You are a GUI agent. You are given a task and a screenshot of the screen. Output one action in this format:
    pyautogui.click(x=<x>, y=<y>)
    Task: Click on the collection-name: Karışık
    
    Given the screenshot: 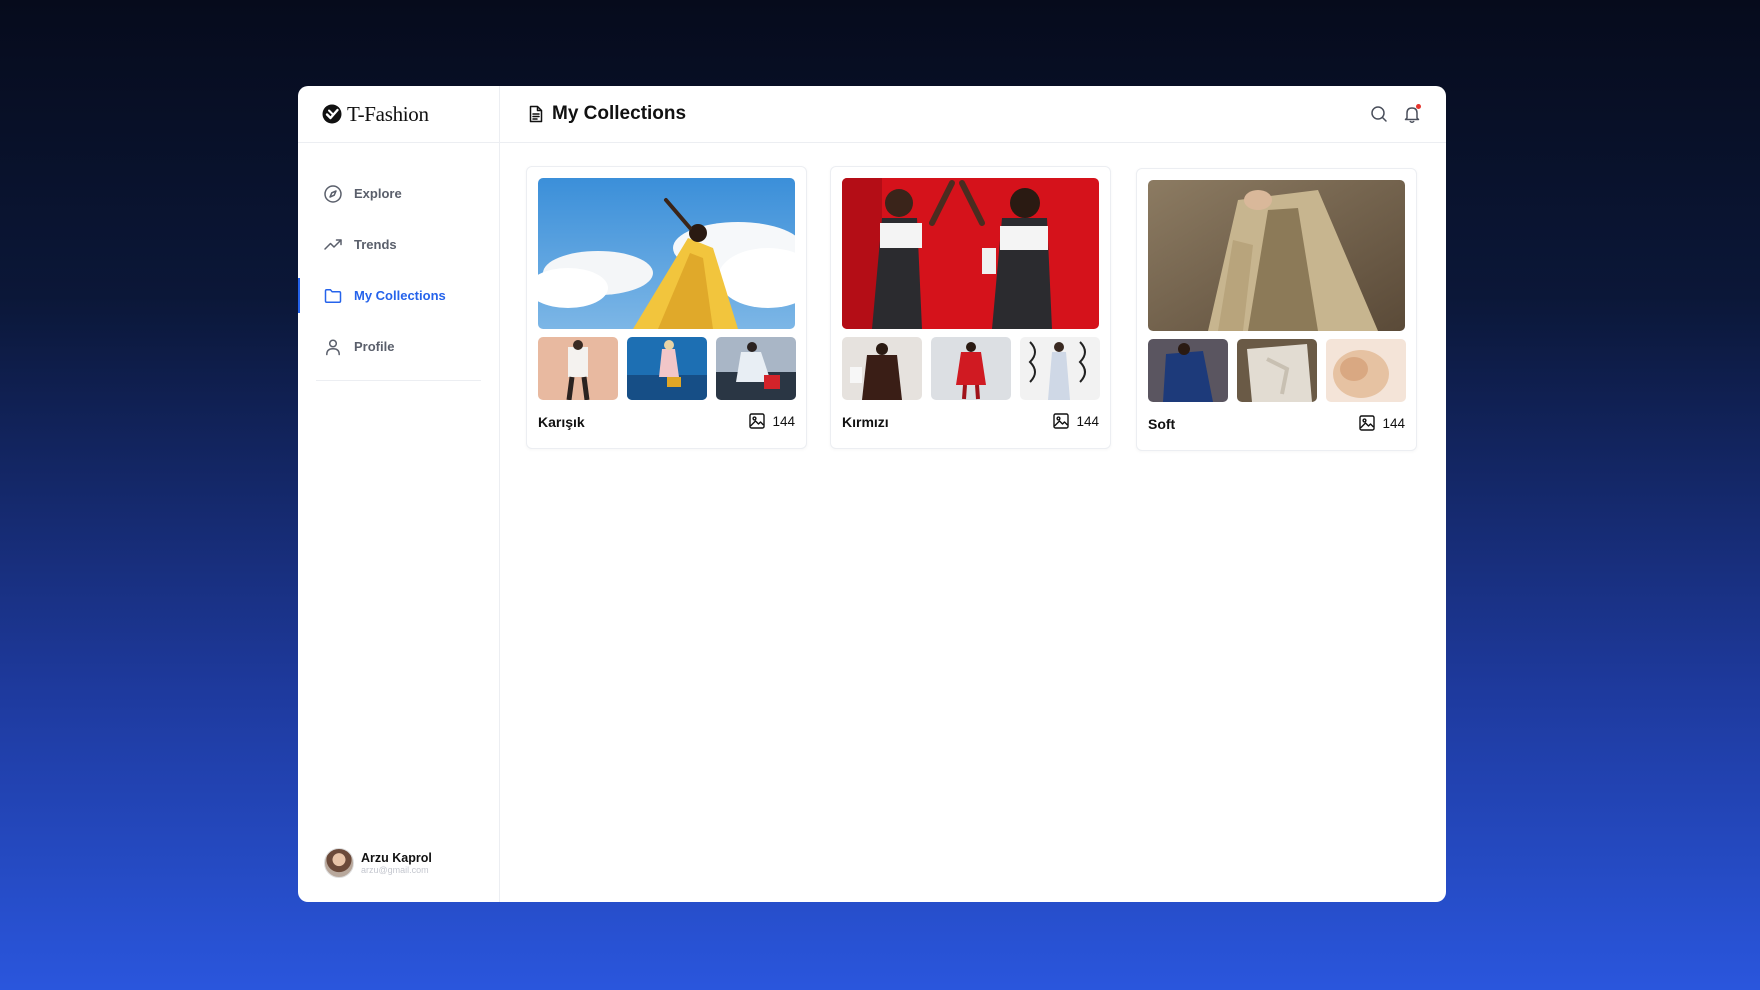 What is the action you would take?
    pyautogui.click(x=561, y=422)
    